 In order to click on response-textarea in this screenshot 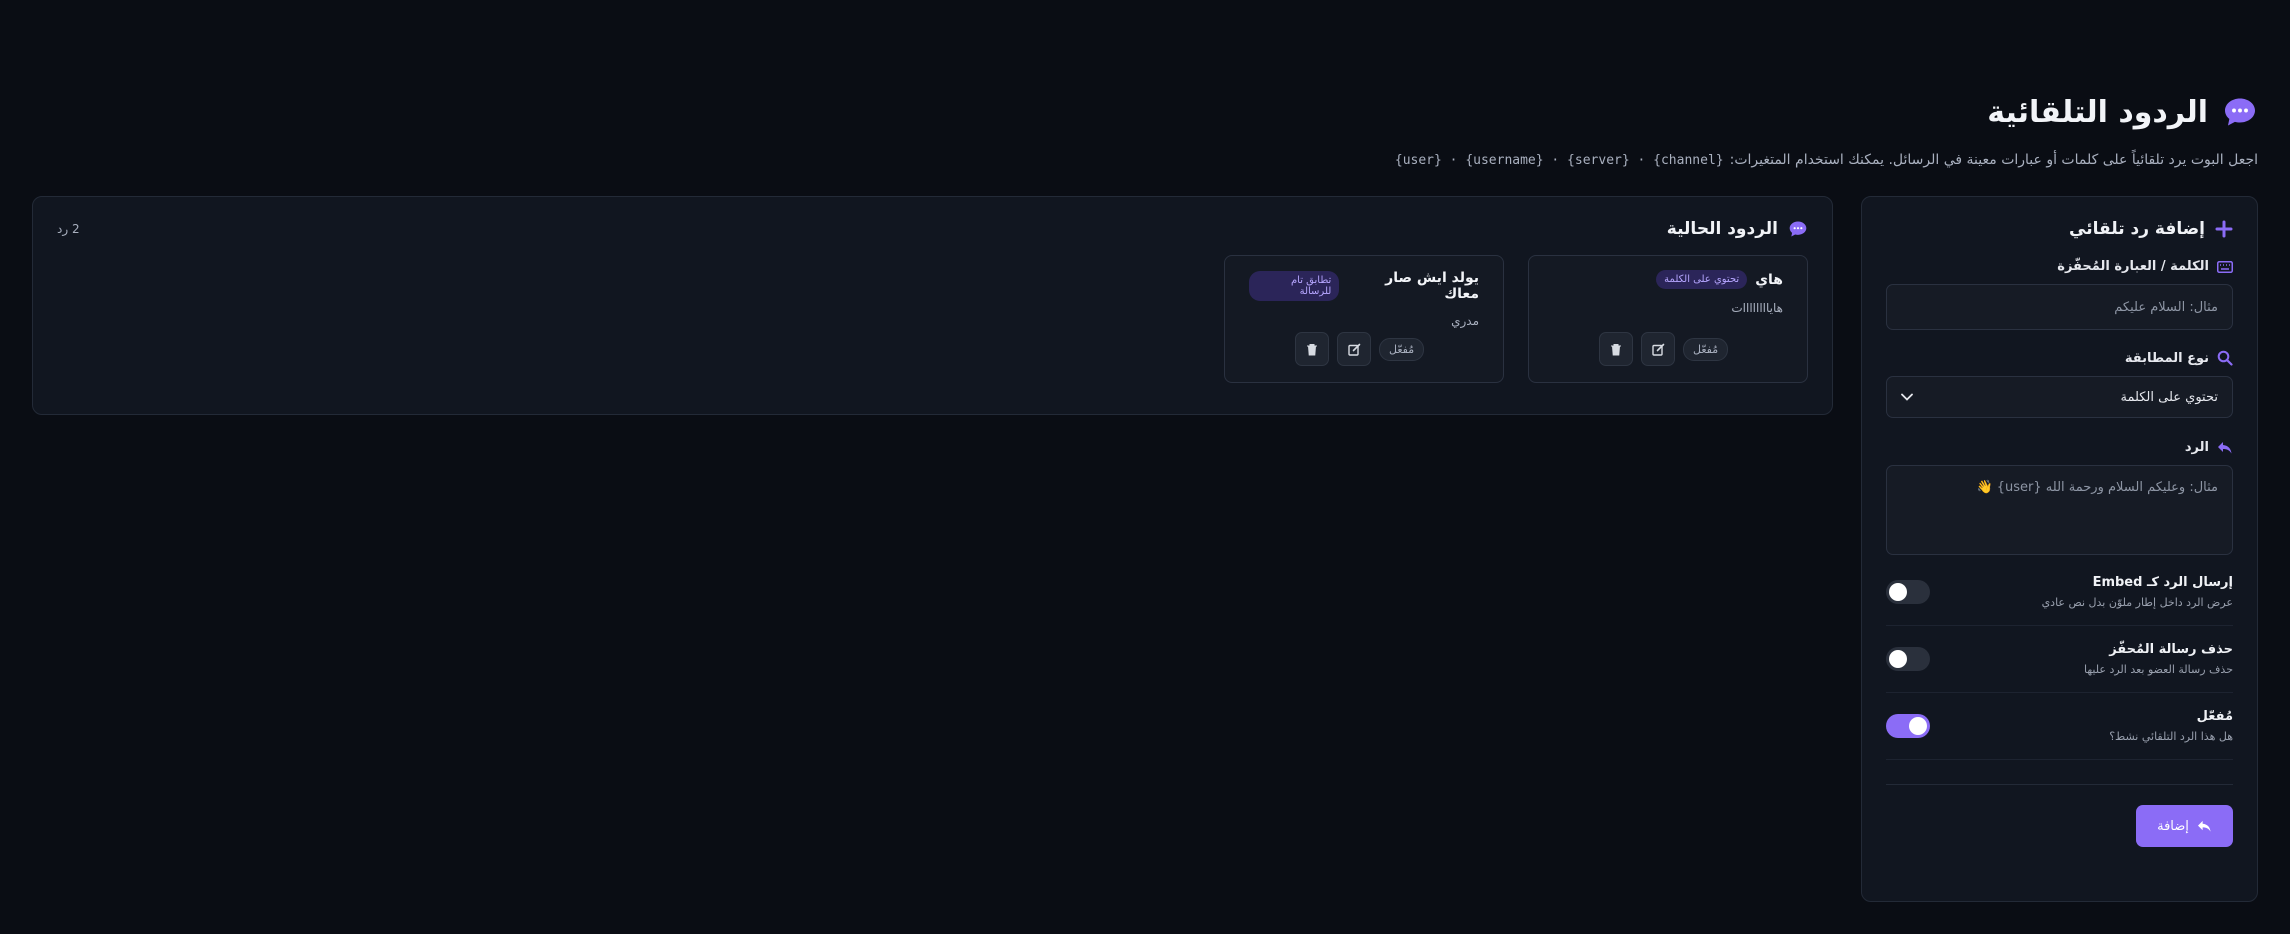, I will do `click(2059, 510)`.